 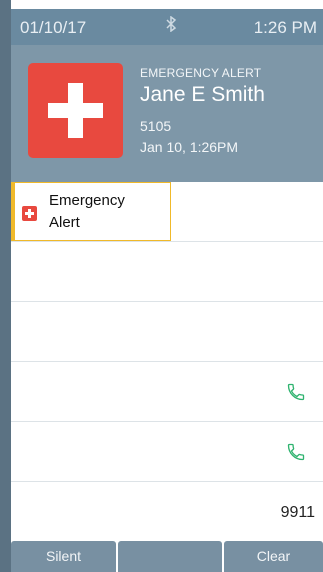 What do you see at coordinates (171, 25) in the screenshot?
I see `bluetooth-icon` at bounding box center [171, 25].